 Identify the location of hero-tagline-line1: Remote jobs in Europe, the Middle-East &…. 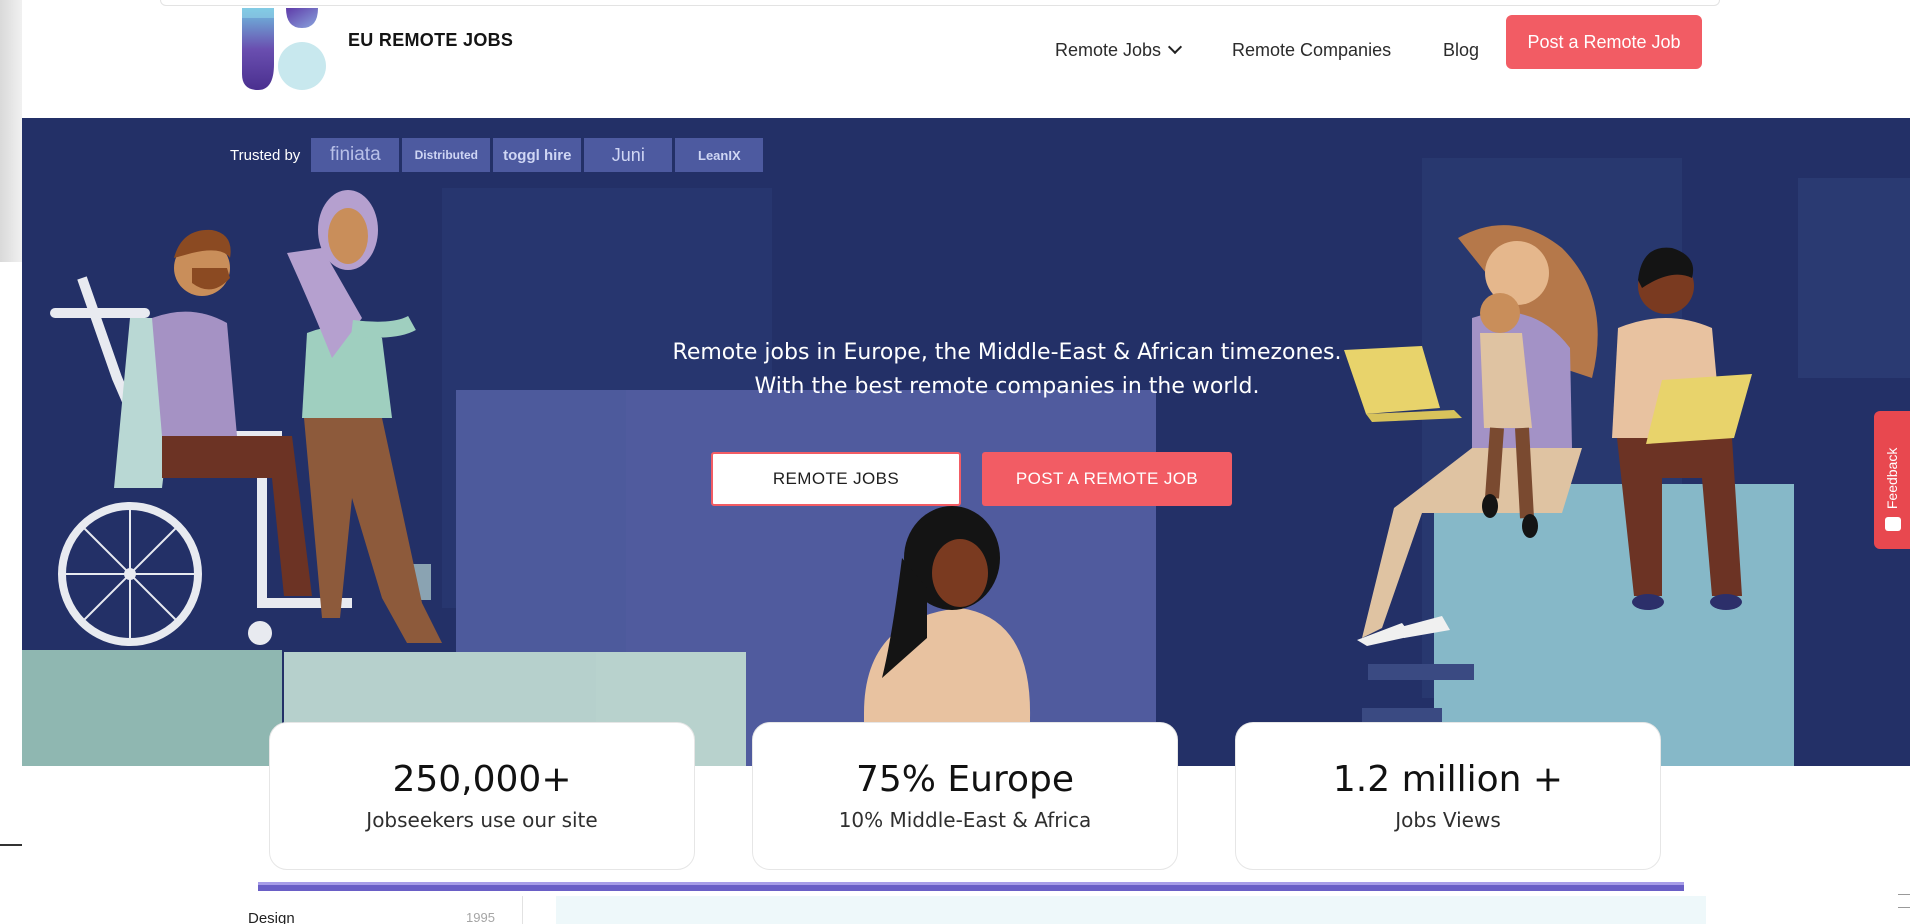
(1007, 352).